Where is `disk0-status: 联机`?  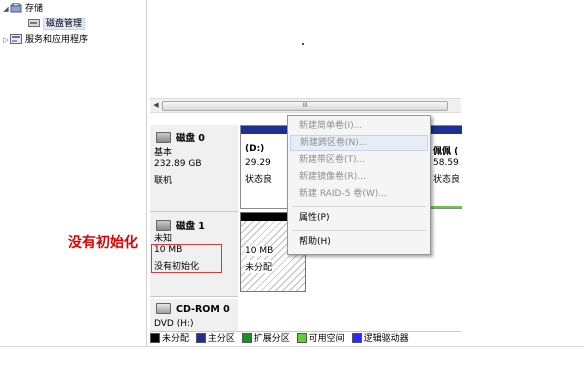
disk0-status: 联机 is located at coordinates (163, 181).